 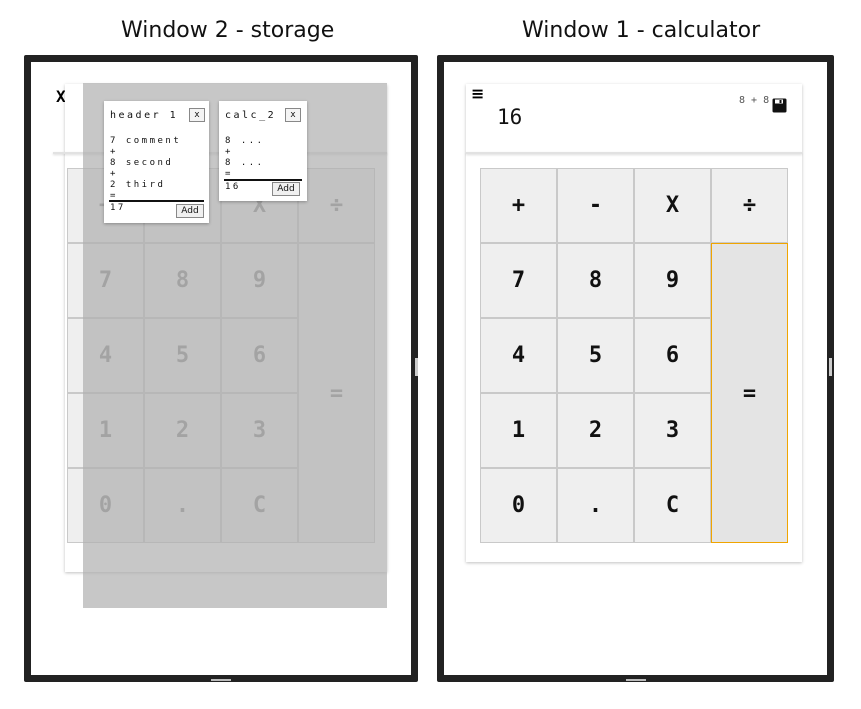 I want to click on note-header: header 1, so click(x=144, y=115).